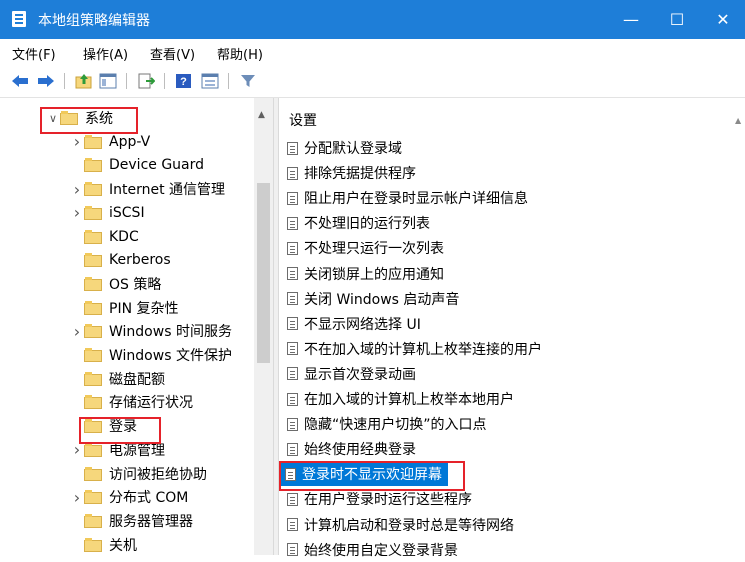  I want to click on tree-item: › Windows 时间服务, so click(151, 331).